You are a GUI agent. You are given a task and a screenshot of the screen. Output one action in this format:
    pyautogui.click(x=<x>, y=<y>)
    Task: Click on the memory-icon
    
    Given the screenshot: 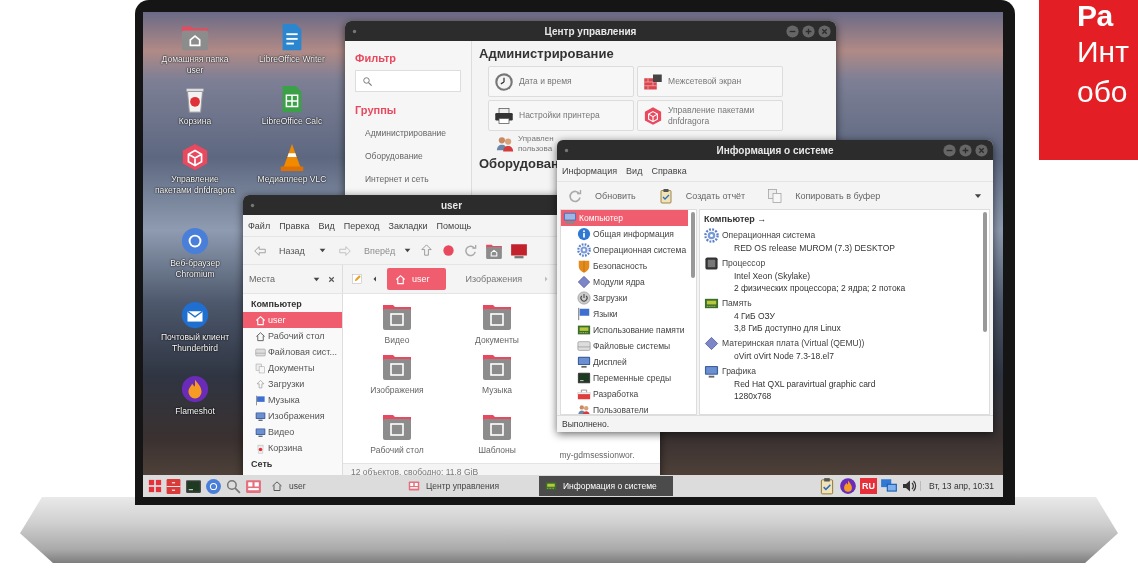 What is the action you would take?
    pyautogui.click(x=584, y=330)
    